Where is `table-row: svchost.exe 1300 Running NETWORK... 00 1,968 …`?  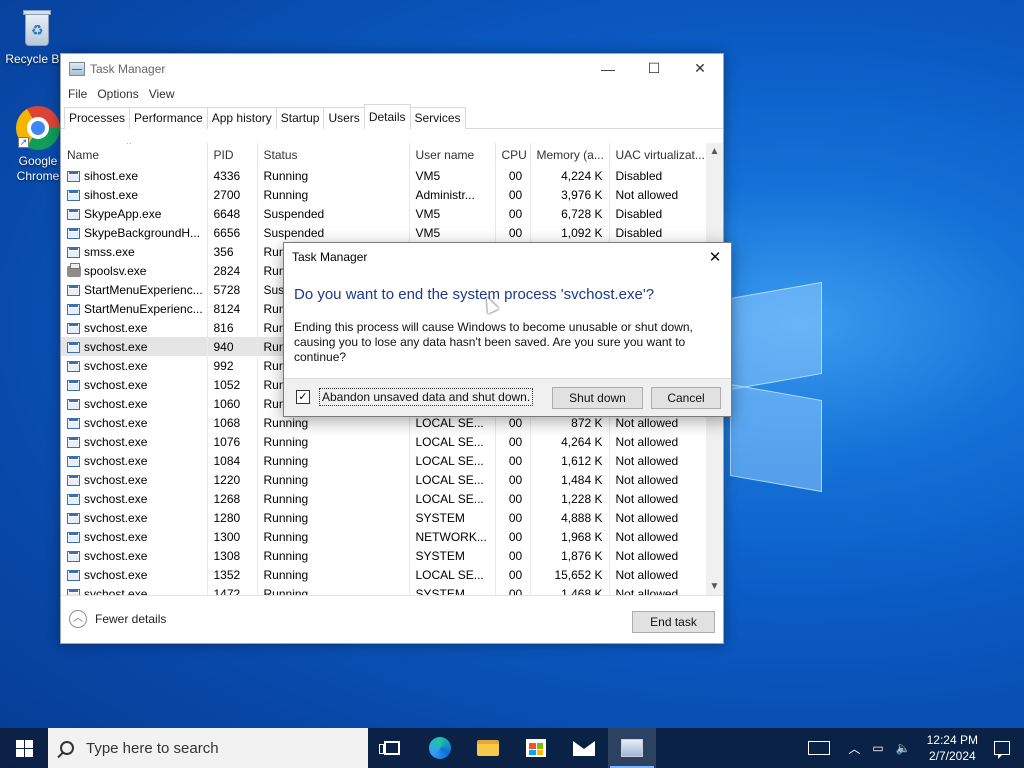 table-row: svchost.exe 1300 Running NETWORK... 00 1,968 … is located at coordinates (384, 536).